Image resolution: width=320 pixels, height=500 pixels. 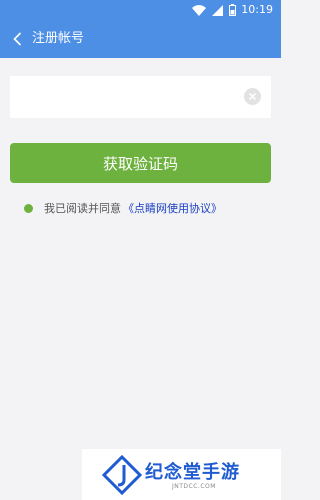 I want to click on phone-input, so click(x=140, y=97).